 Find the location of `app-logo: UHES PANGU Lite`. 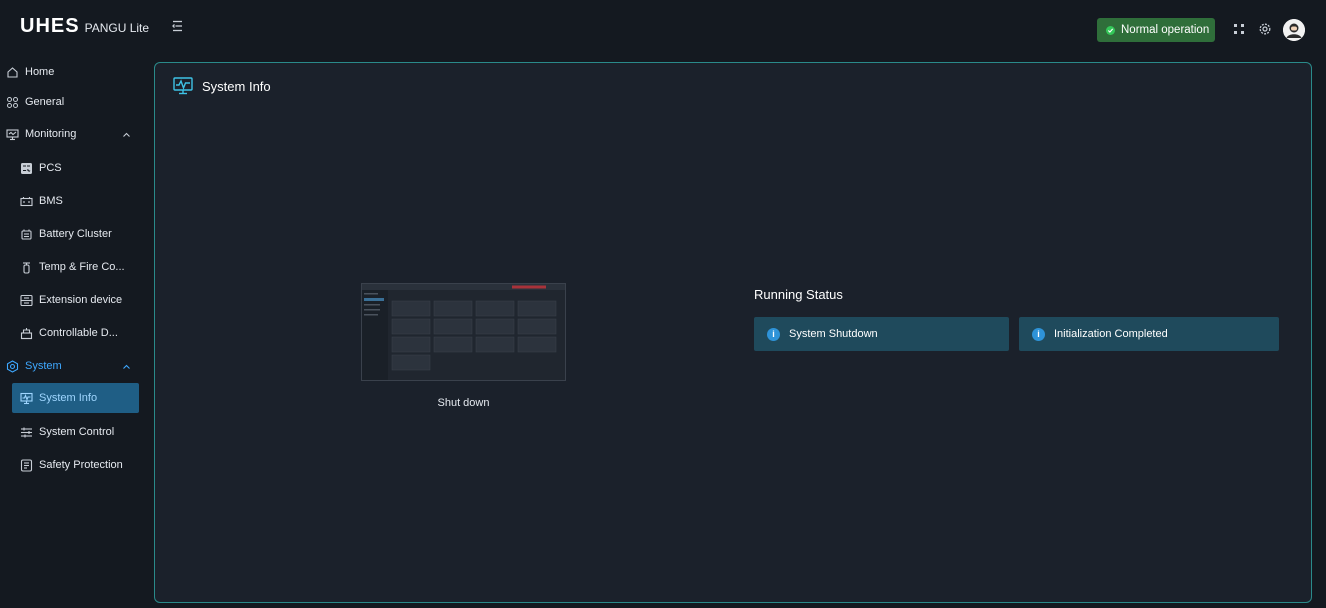

app-logo: UHES PANGU Lite is located at coordinates (84, 26).